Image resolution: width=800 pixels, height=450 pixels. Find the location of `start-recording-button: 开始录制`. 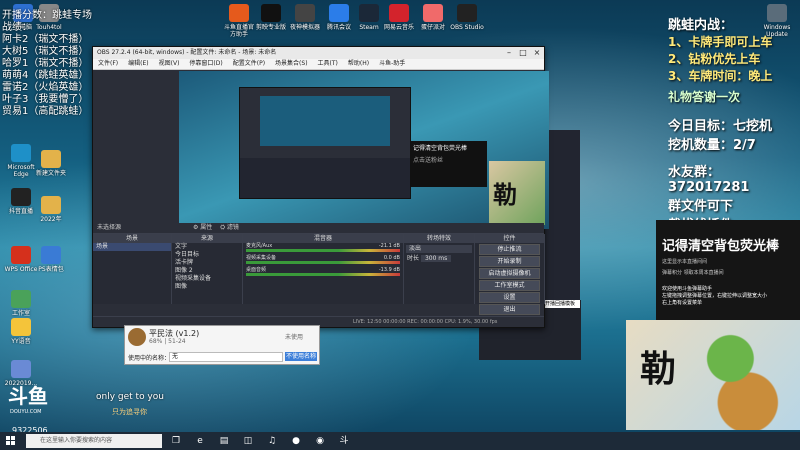

start-recording-button: 开始录制 is located at coordinates (509, 261).